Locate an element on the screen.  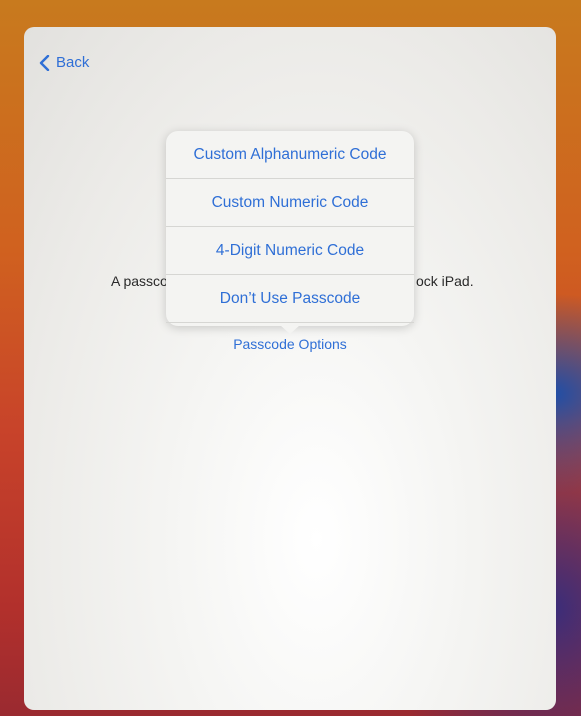
passcode-options-link: Passcode Options is located at coordinates (290, 344).